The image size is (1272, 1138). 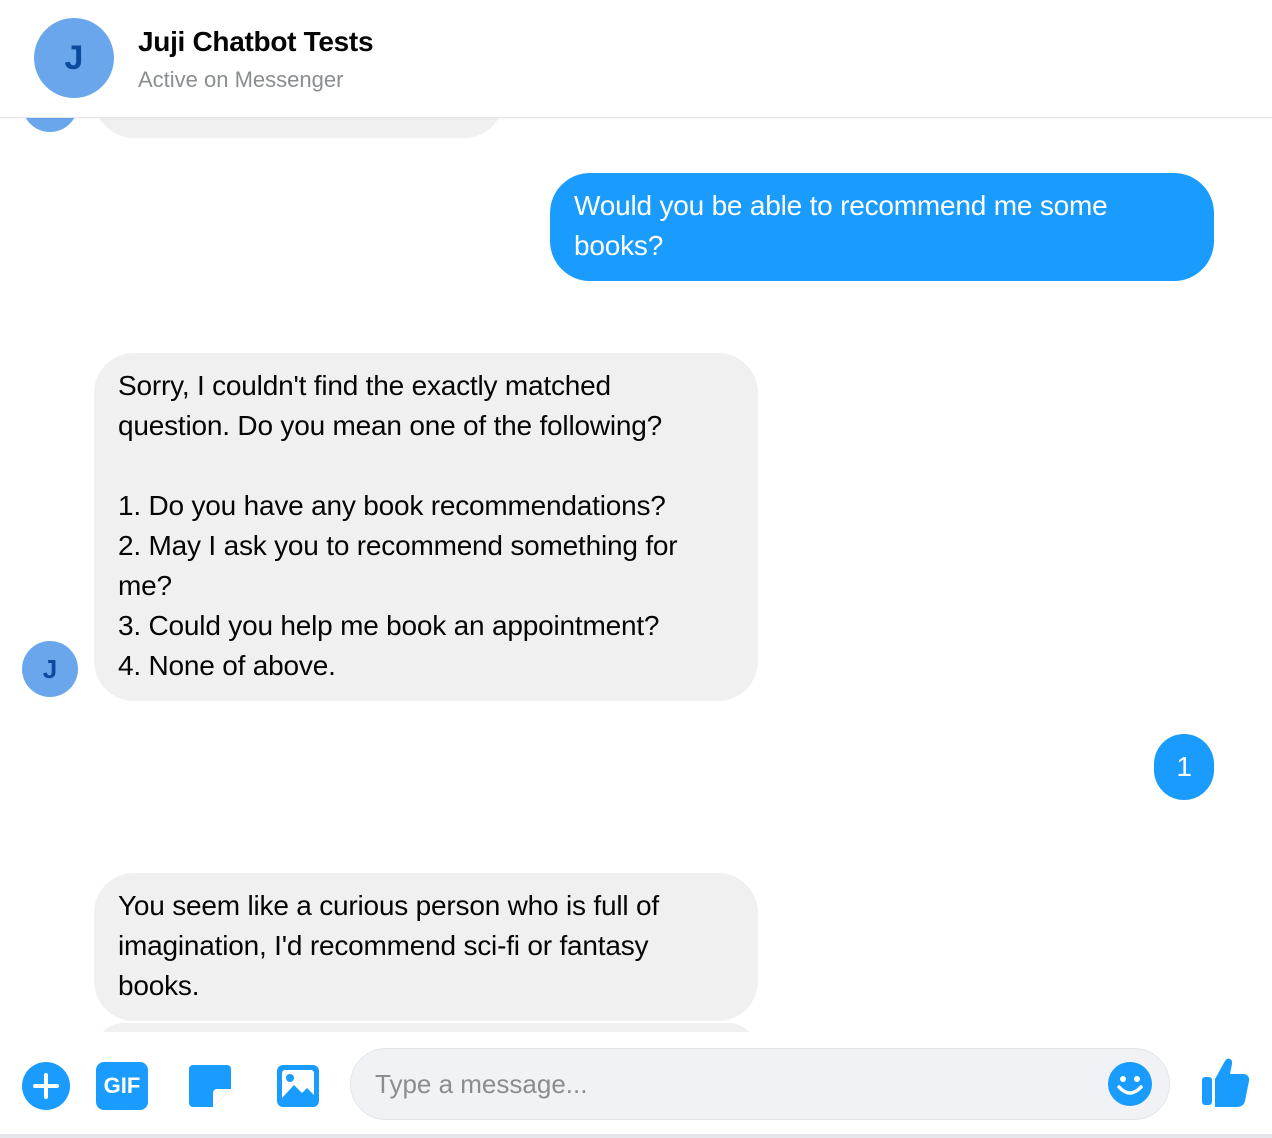 What do you see at coordinates (636, 59) in the screenshot?
I see `chat-header: J Juji Chatbot Tests Active on Messenger` at bounding box center [636, 59].